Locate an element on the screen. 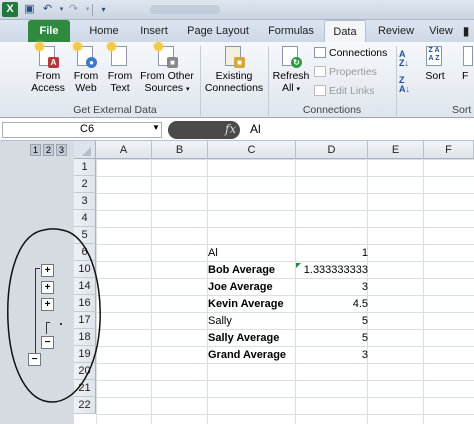  edit-links-label: Edit Links is located at coordinates (352, 91).